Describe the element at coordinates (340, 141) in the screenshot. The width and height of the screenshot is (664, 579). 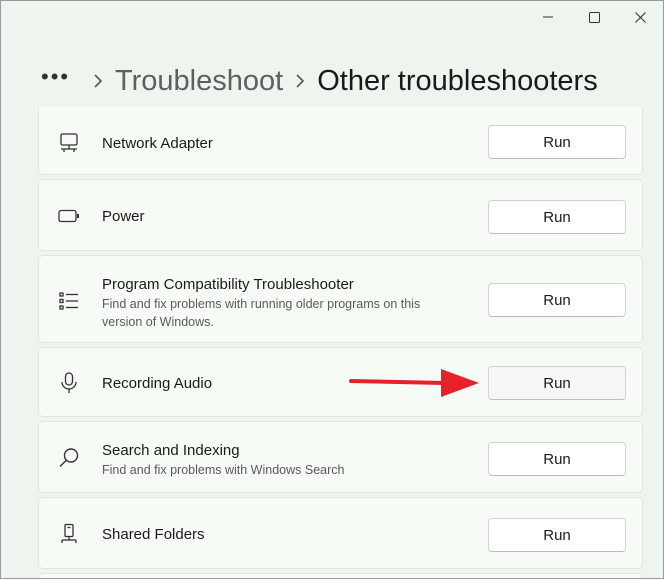
I see `troubleshooter-item-network-adapter: Network Adapter Run` at that location.